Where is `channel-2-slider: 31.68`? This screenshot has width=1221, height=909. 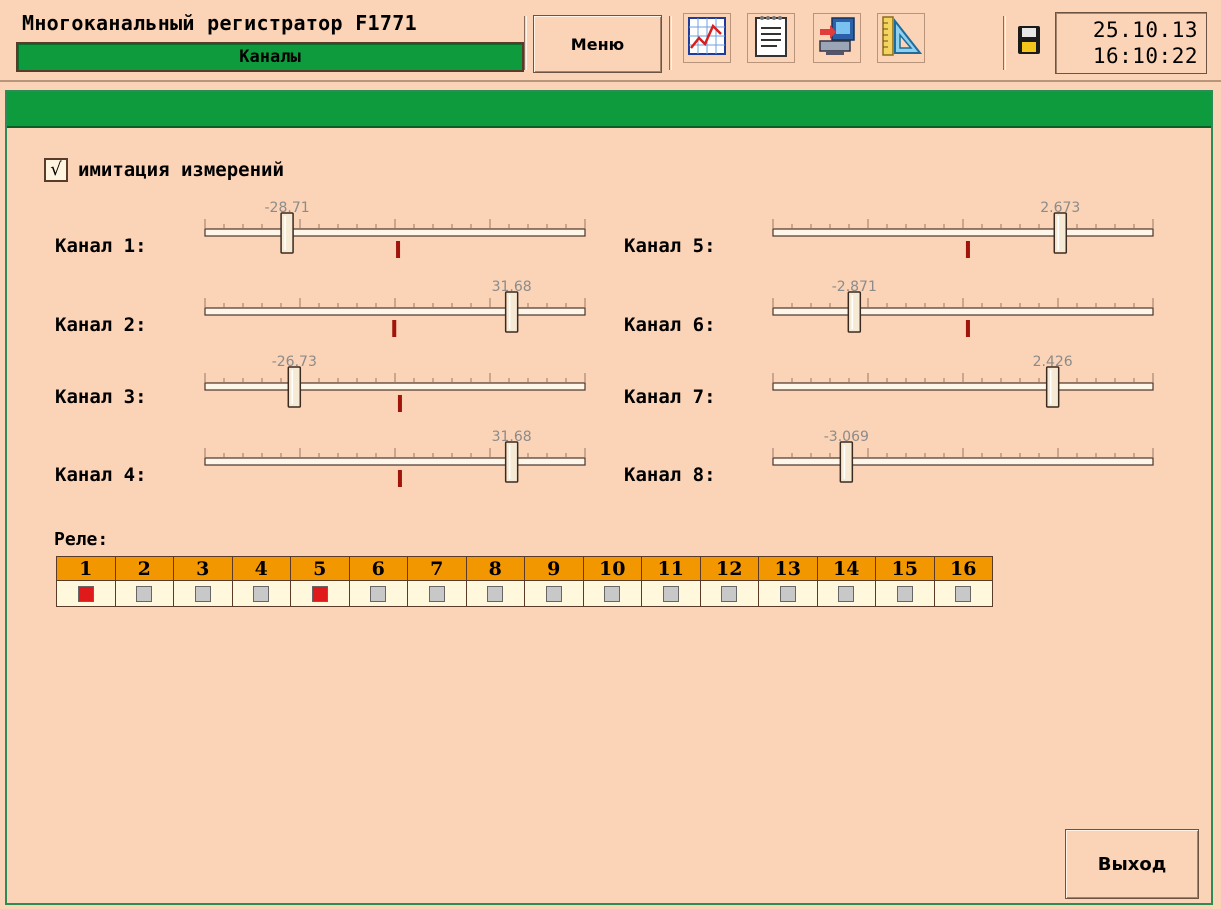
channel-2-slider: 31.68 is located at coordinates (395, 309).